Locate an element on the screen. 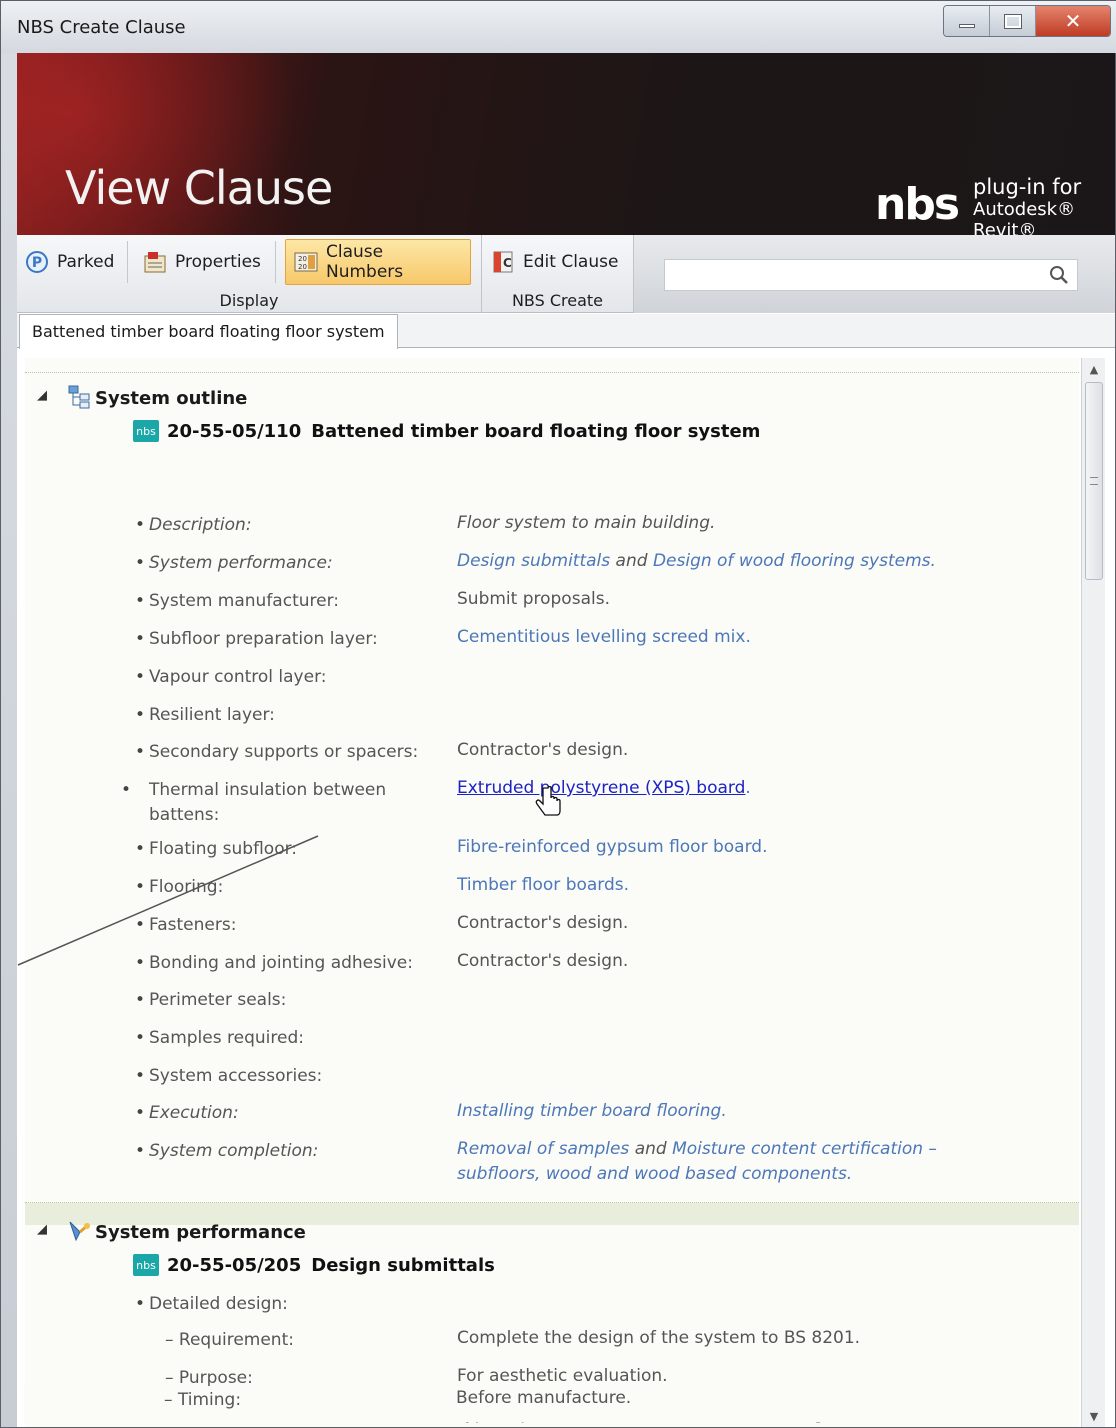  nbs-create-group-label: NBS Create is located at coordinates (557, 300).